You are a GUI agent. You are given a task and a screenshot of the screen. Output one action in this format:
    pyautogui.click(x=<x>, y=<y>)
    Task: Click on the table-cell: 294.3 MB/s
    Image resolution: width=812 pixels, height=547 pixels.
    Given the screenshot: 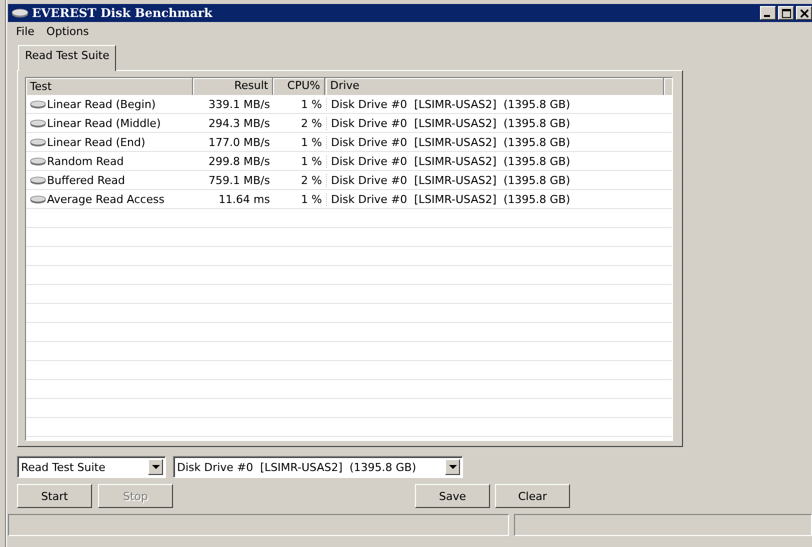 What is the action you would take?
    pyautogui.click(x=239, y=123)
    